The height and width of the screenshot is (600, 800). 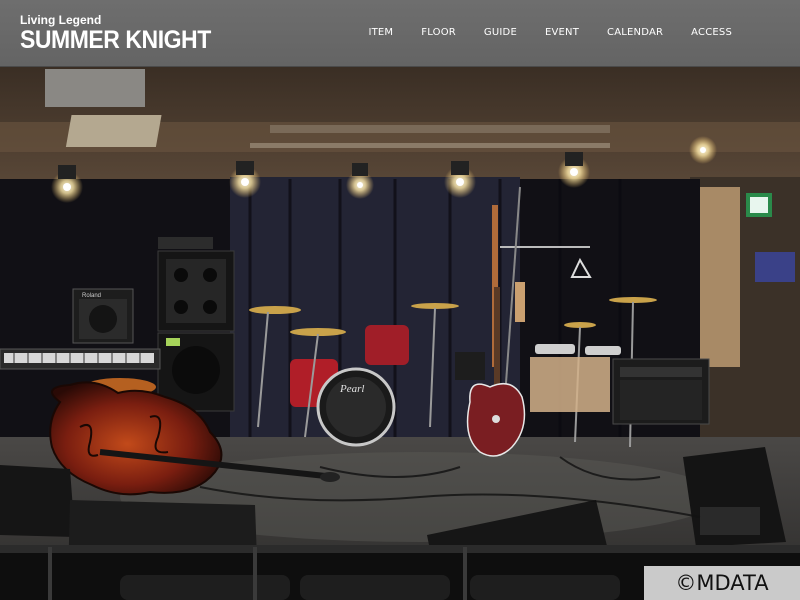 What do you see at coordinates (95, 88) in the screenshot?
I see `ceiling-duct` at bounding box center [95, 88].